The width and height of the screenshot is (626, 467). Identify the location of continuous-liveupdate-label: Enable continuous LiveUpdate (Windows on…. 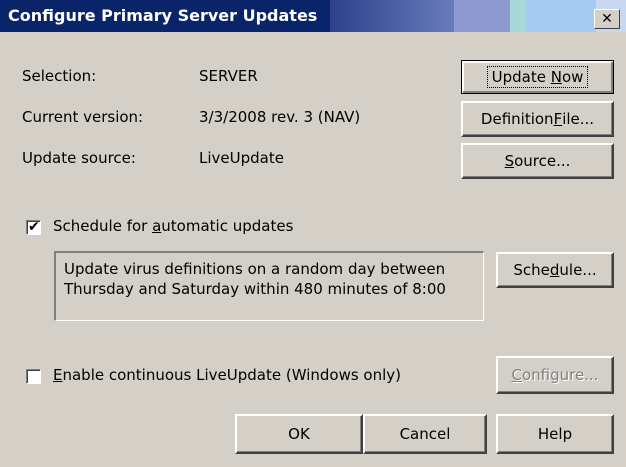
(227, 375).